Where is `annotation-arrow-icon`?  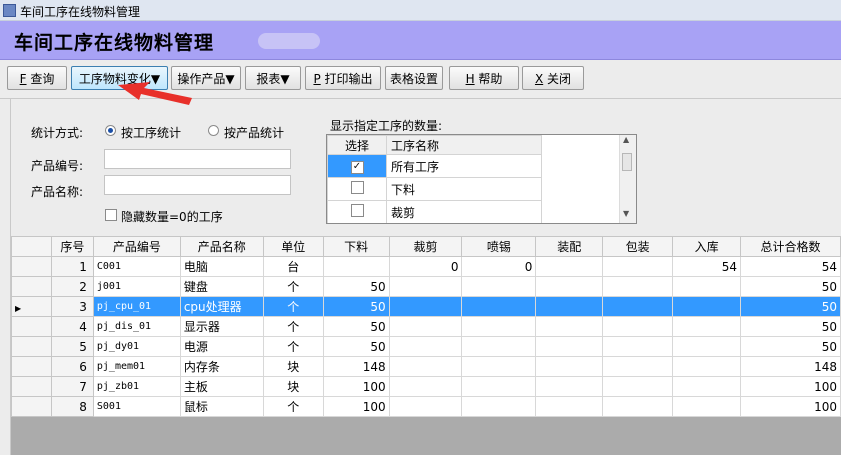 annotation-arrow-icon is located at coordinates (155, 93).